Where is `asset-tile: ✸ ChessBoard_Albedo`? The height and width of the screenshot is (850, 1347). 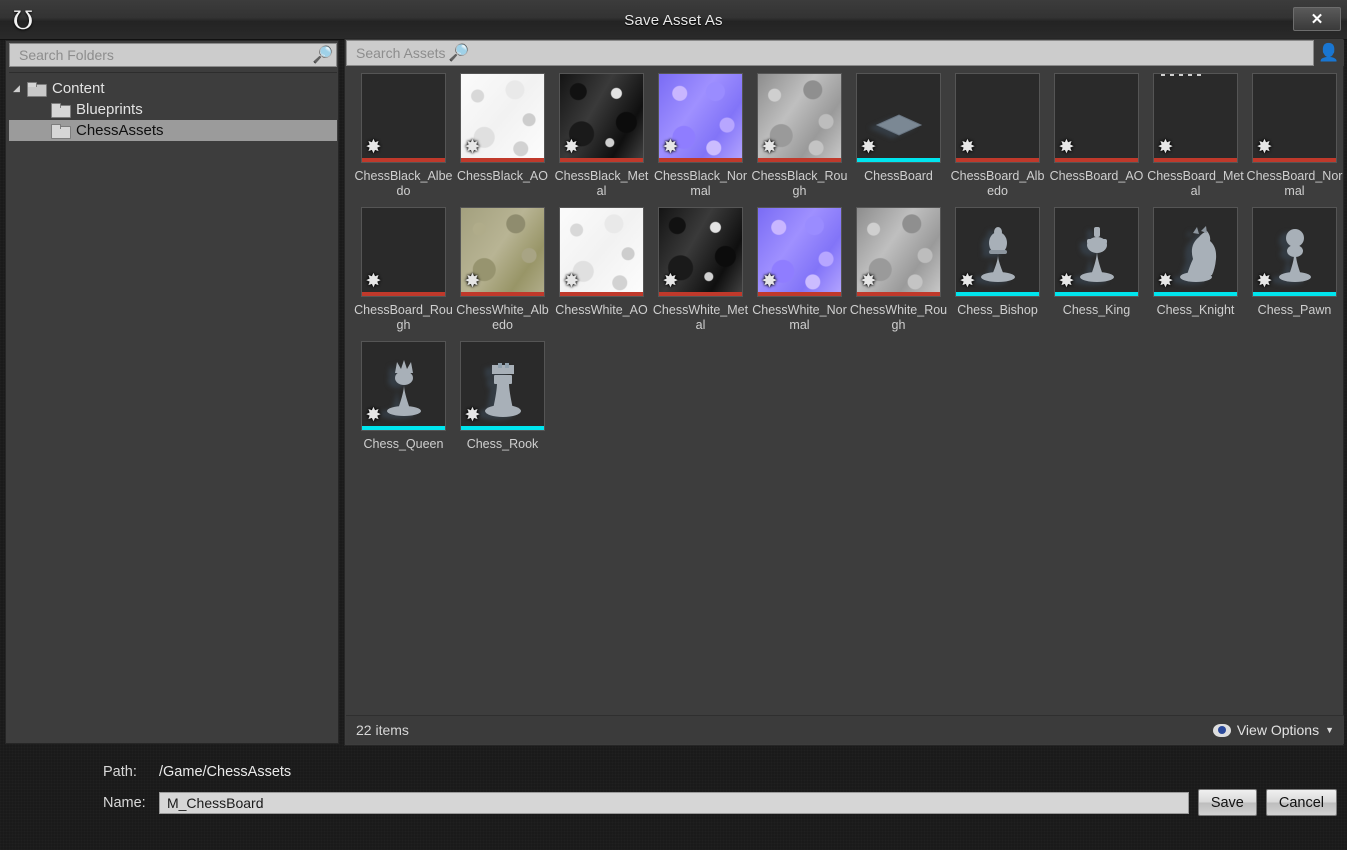 asset-tile: ✸ ChessBoard_Albedo is located at coordinates (997, 136).